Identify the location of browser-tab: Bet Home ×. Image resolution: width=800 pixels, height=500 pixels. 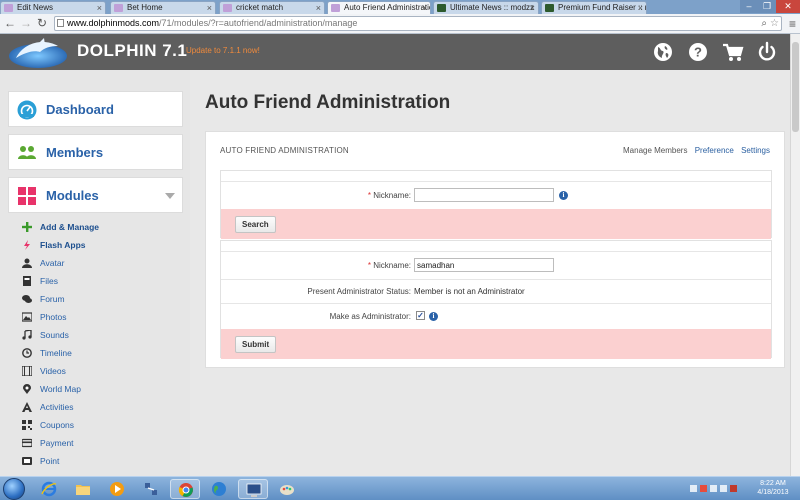
(163, 7).